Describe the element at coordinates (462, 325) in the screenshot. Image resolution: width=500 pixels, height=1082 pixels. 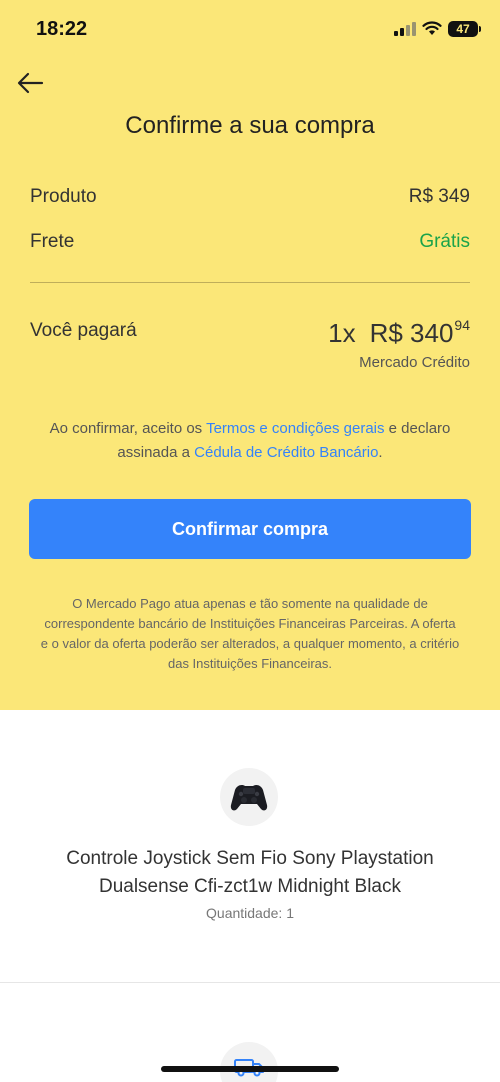
I see `amount-cents: 94` at that location.